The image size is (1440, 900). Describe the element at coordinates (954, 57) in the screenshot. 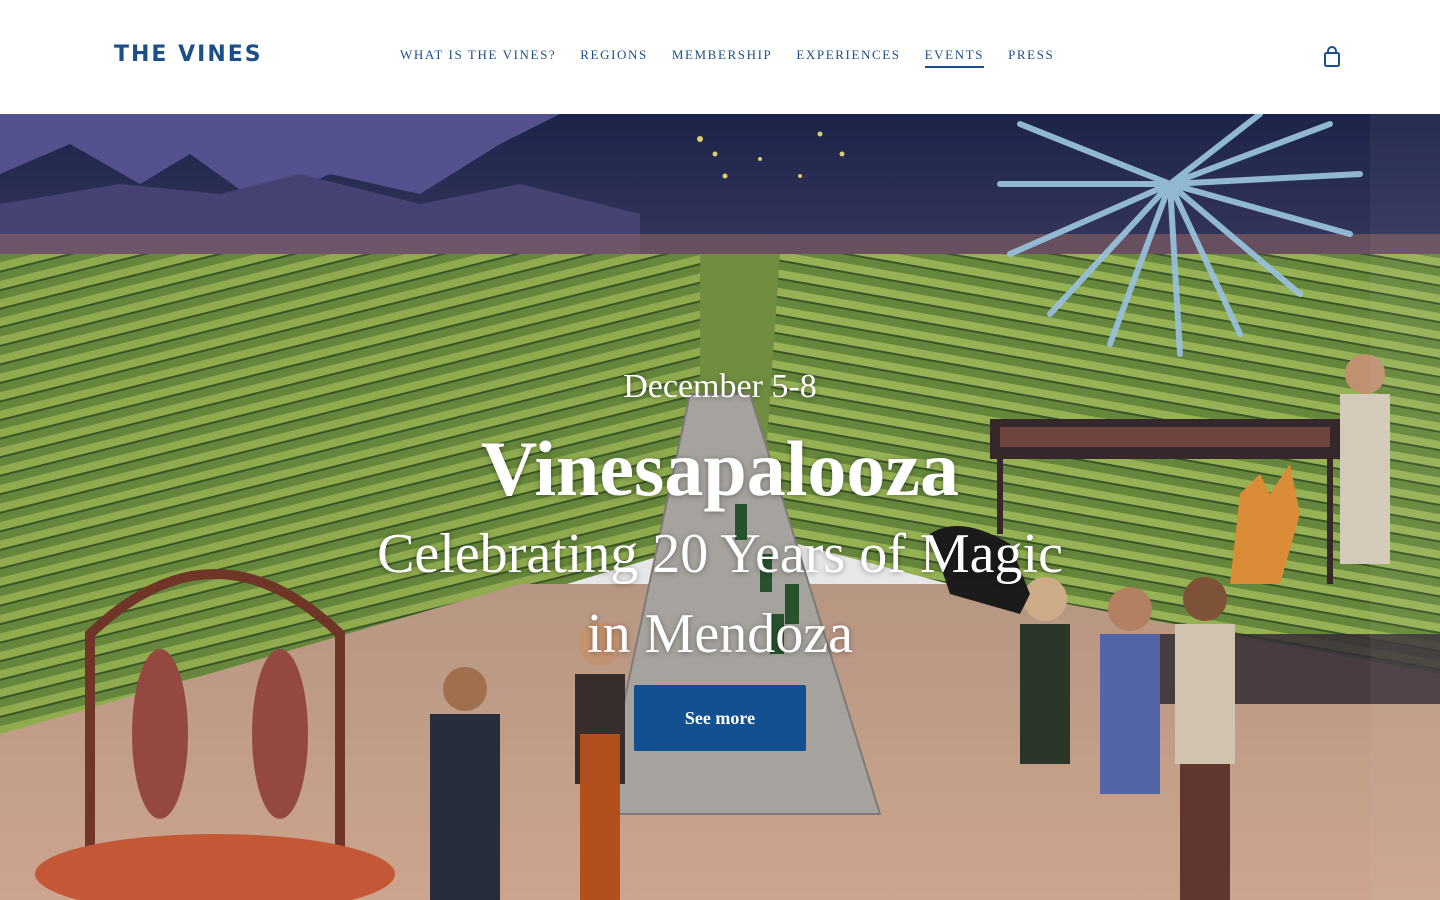

I see `nav-events: EVENTS` at that location.